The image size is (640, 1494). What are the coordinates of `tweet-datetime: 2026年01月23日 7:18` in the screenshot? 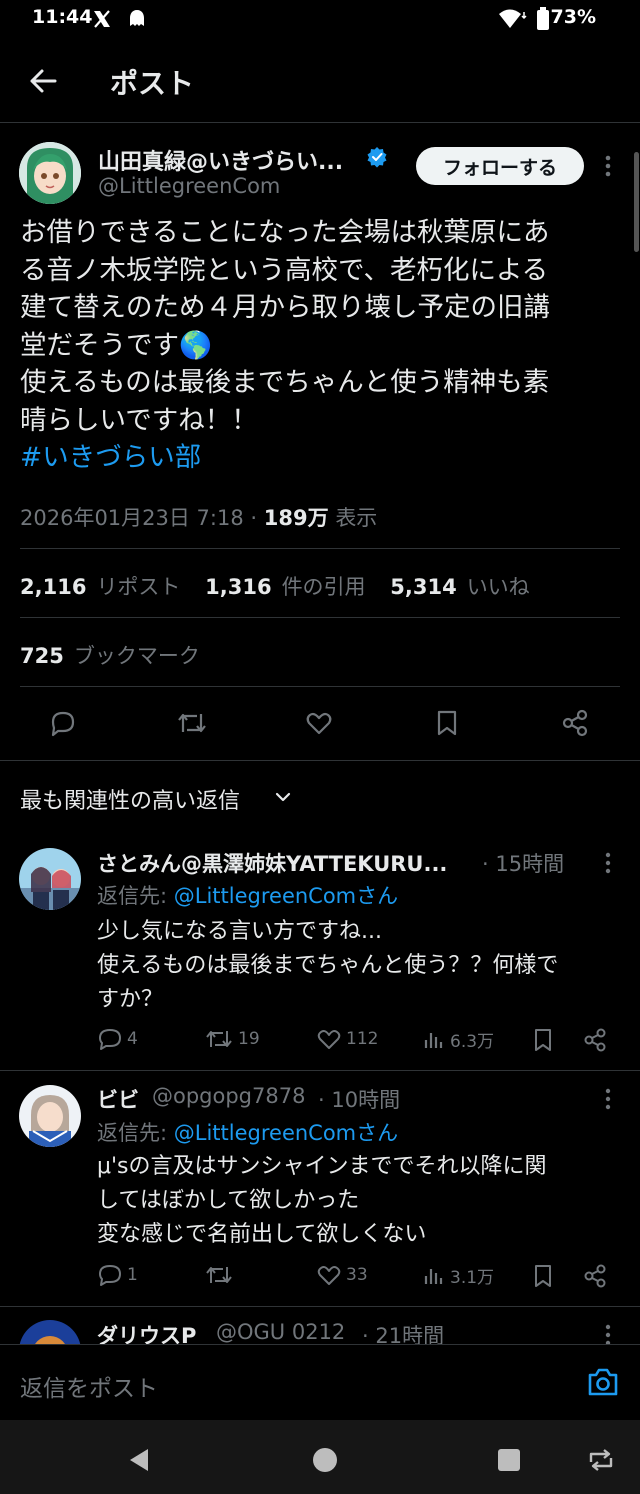 It's located at (132, 518).